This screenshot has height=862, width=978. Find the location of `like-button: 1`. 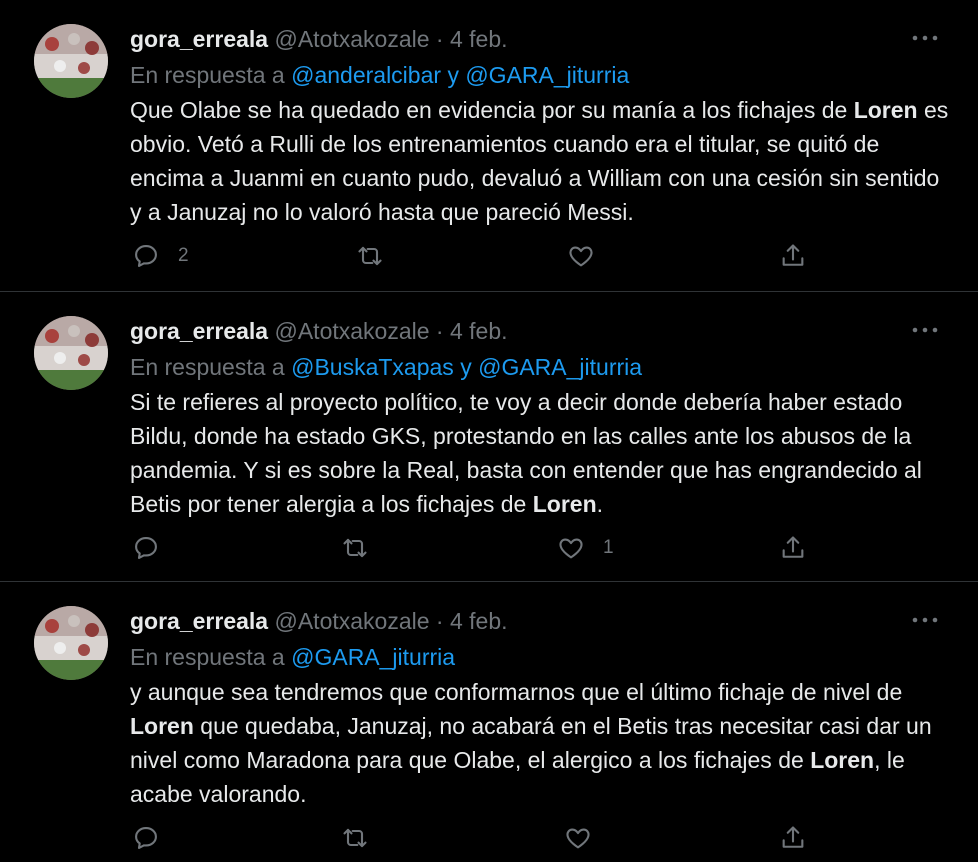

like-button: 1 is located at coordinates (585, 548).